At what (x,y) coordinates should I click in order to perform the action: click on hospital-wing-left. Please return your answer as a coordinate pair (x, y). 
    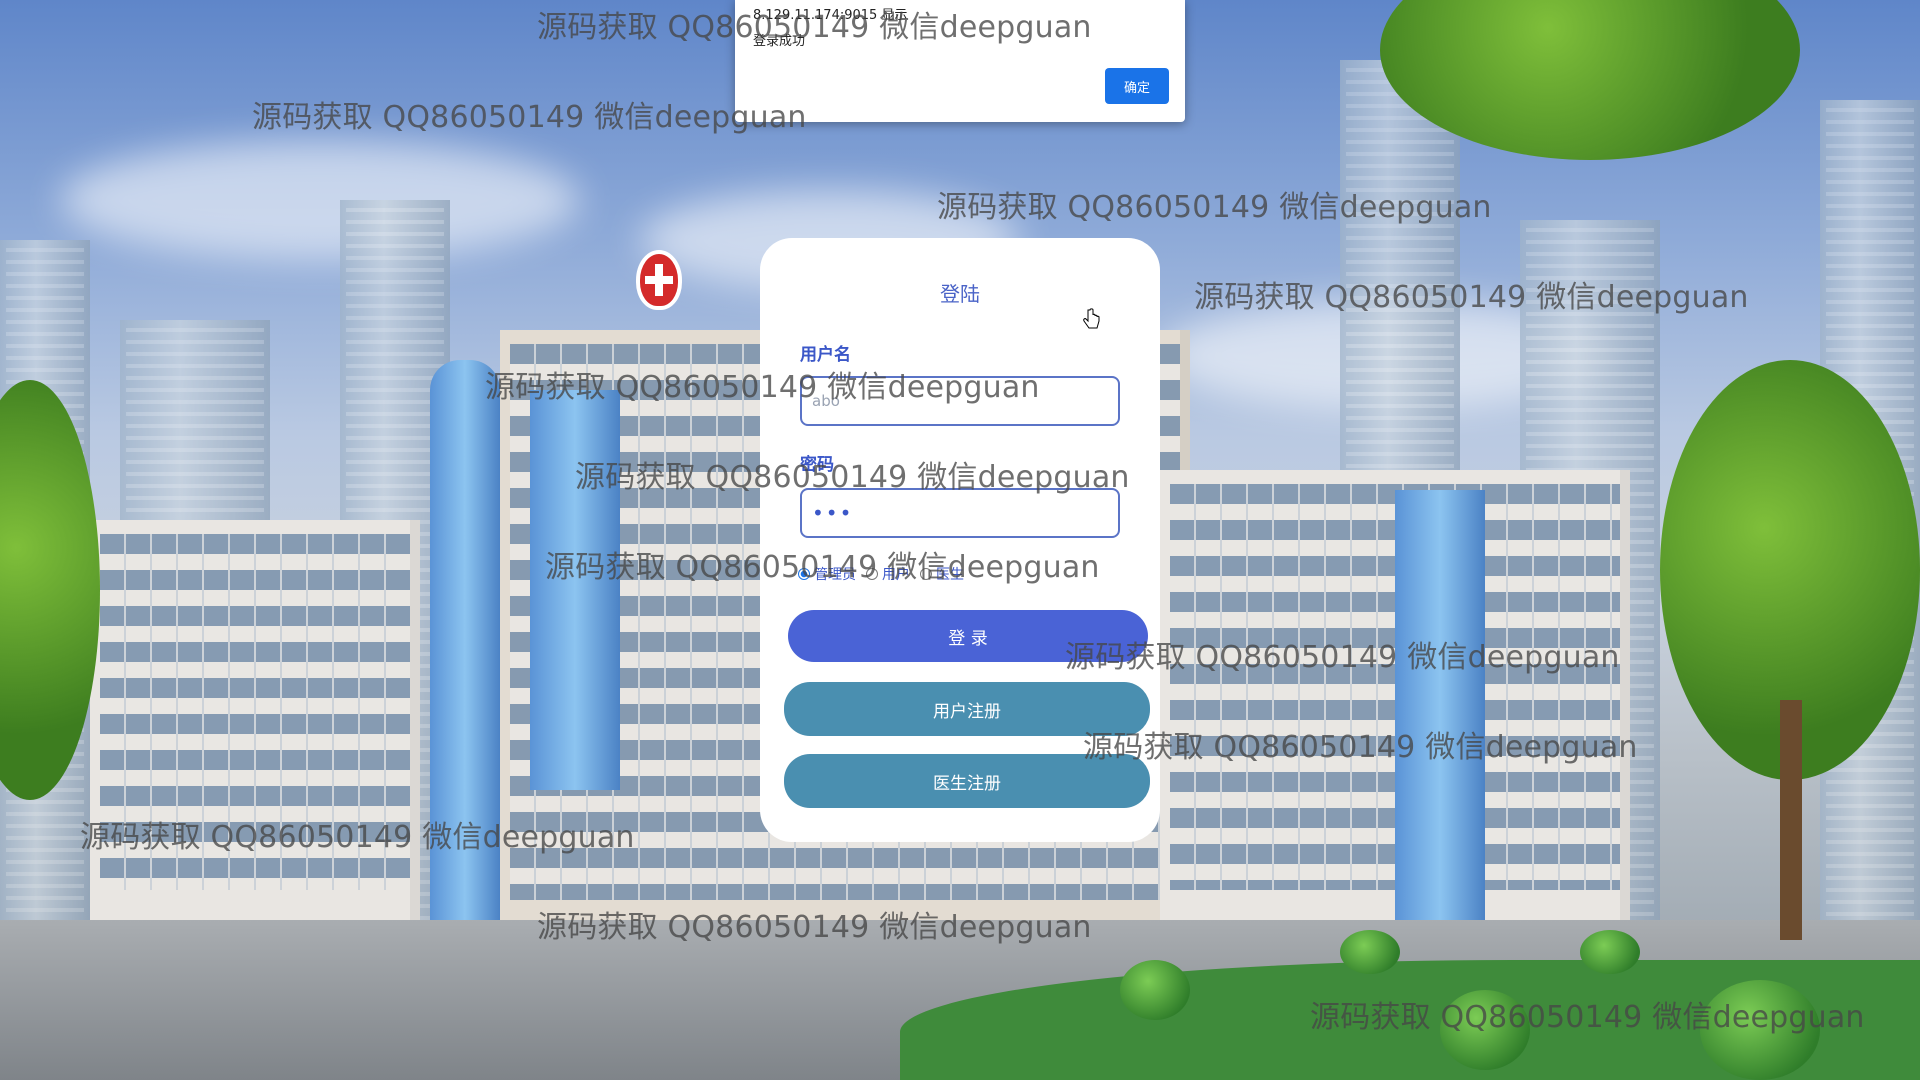
    Looking at the image, I should click on (255, 720).